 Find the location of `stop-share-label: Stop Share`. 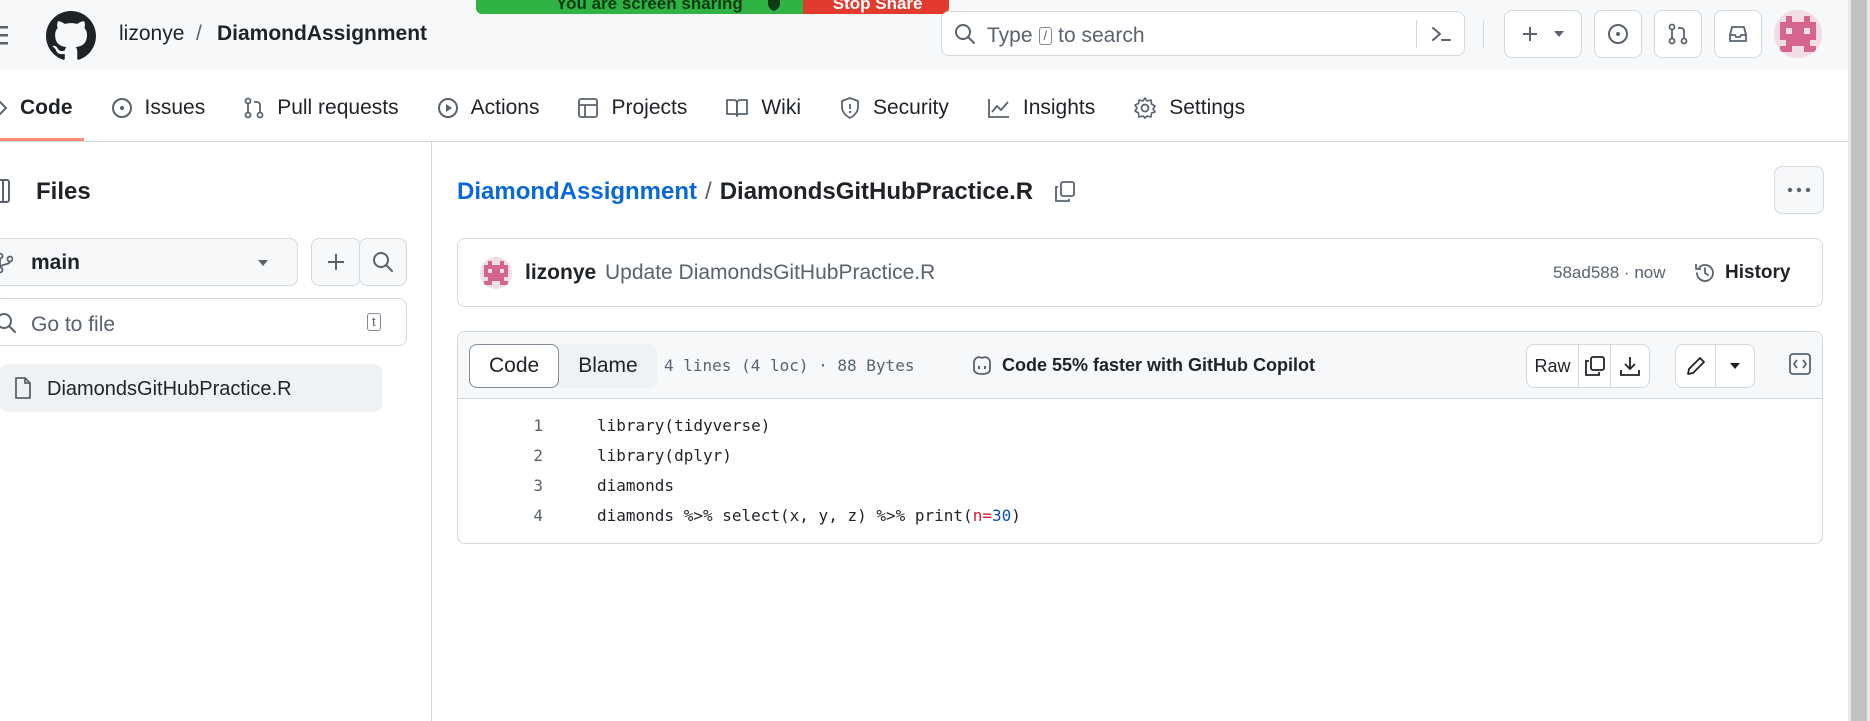

stop-share-label: Stop Share is located at coordinates (877, 6).